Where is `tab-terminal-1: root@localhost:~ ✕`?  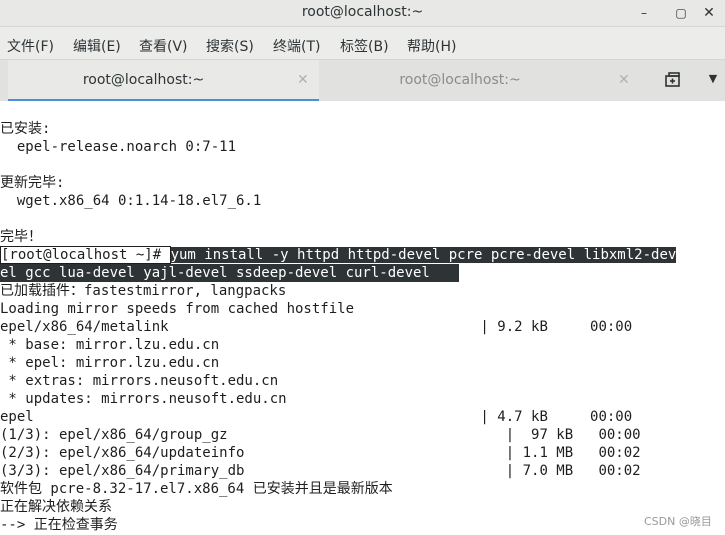 tab-terminal-1: root@localhost:~ ✕ is located at coordinates (163, 81).